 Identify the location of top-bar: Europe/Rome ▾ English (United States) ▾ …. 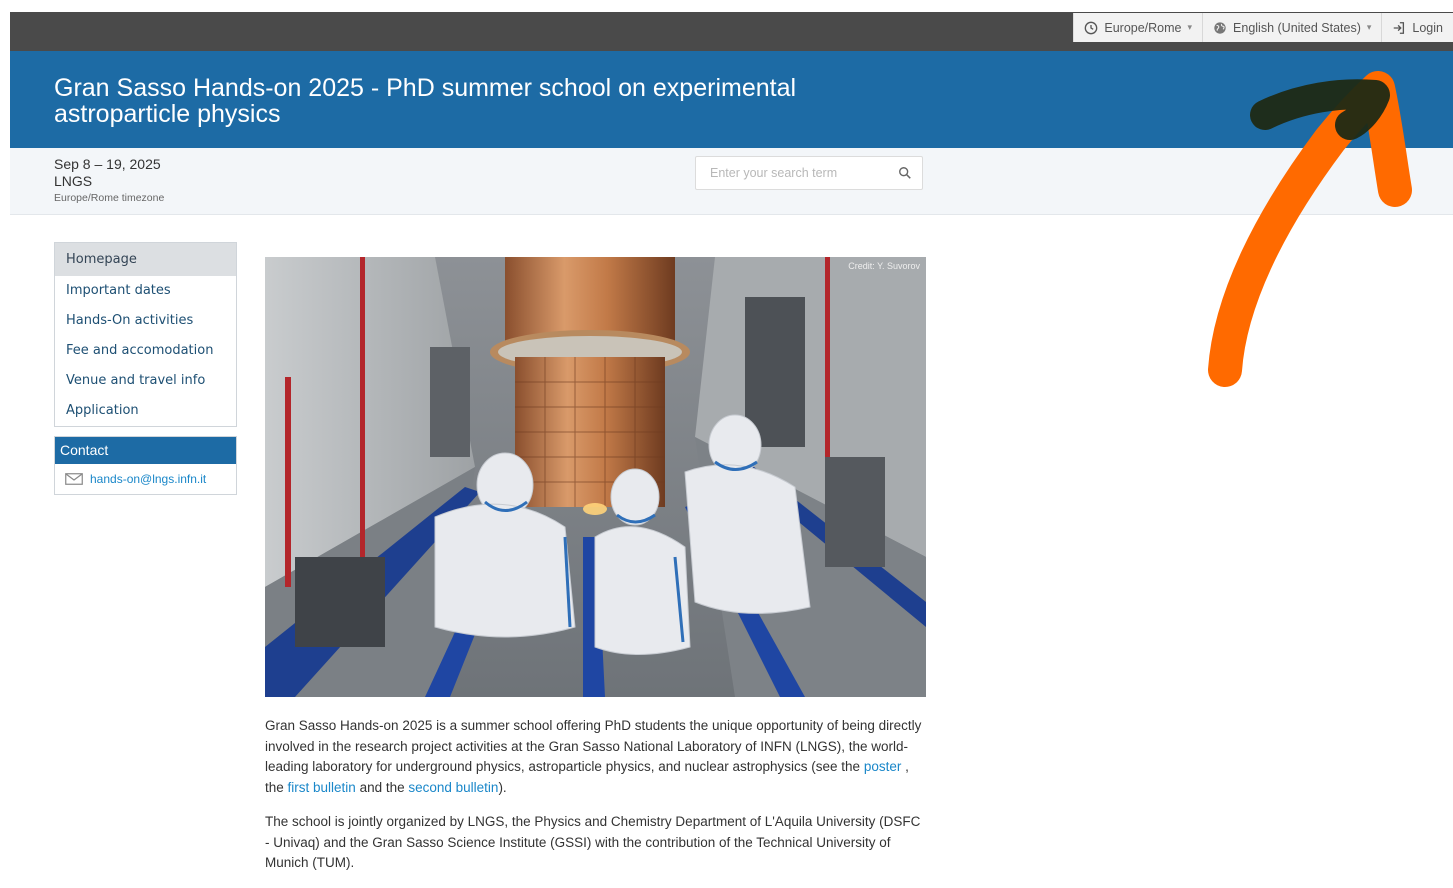
(731, 31).